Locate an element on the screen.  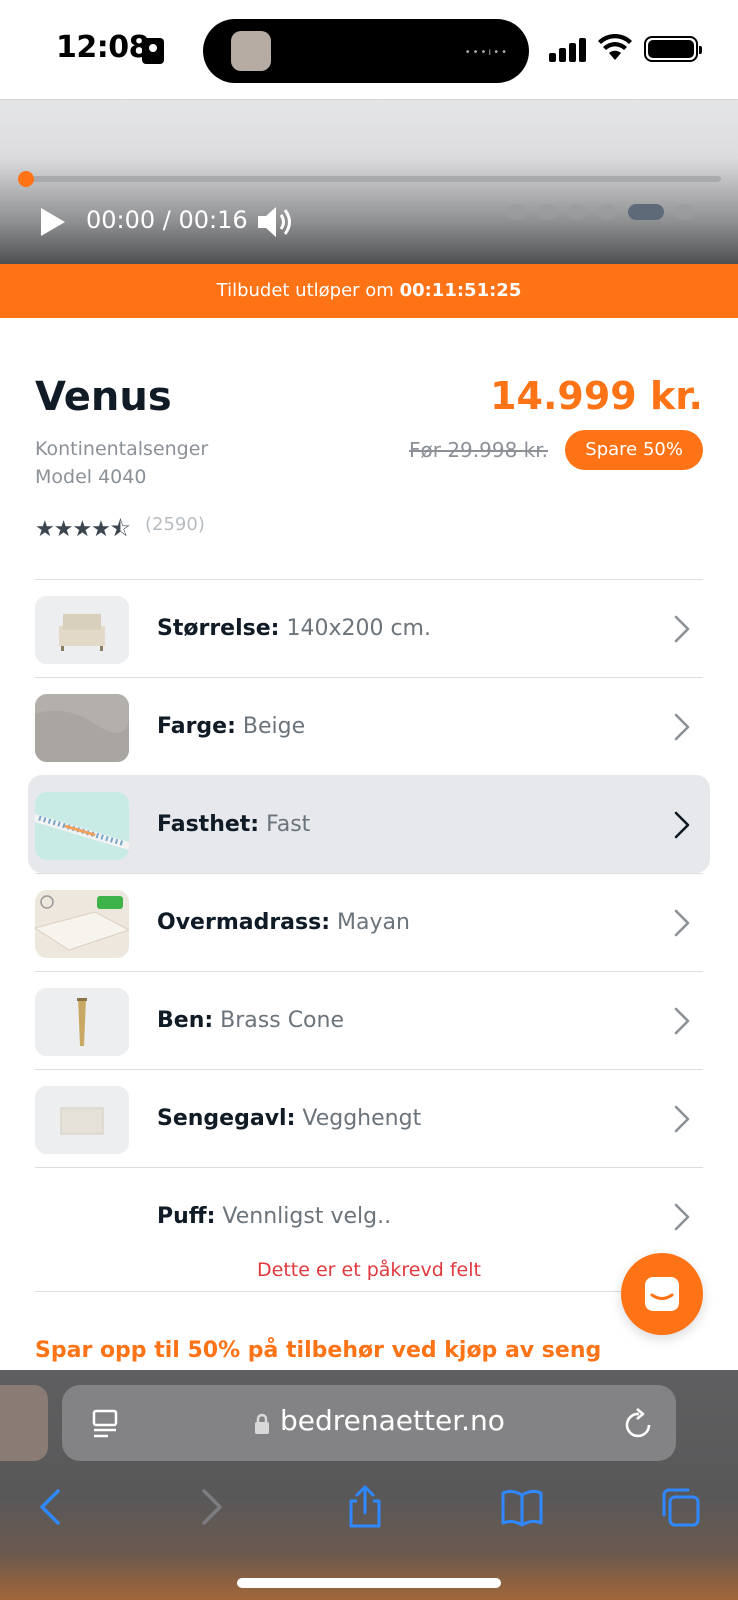
url-text: bedrenaetter.no is located at coordinates (392, 1420).